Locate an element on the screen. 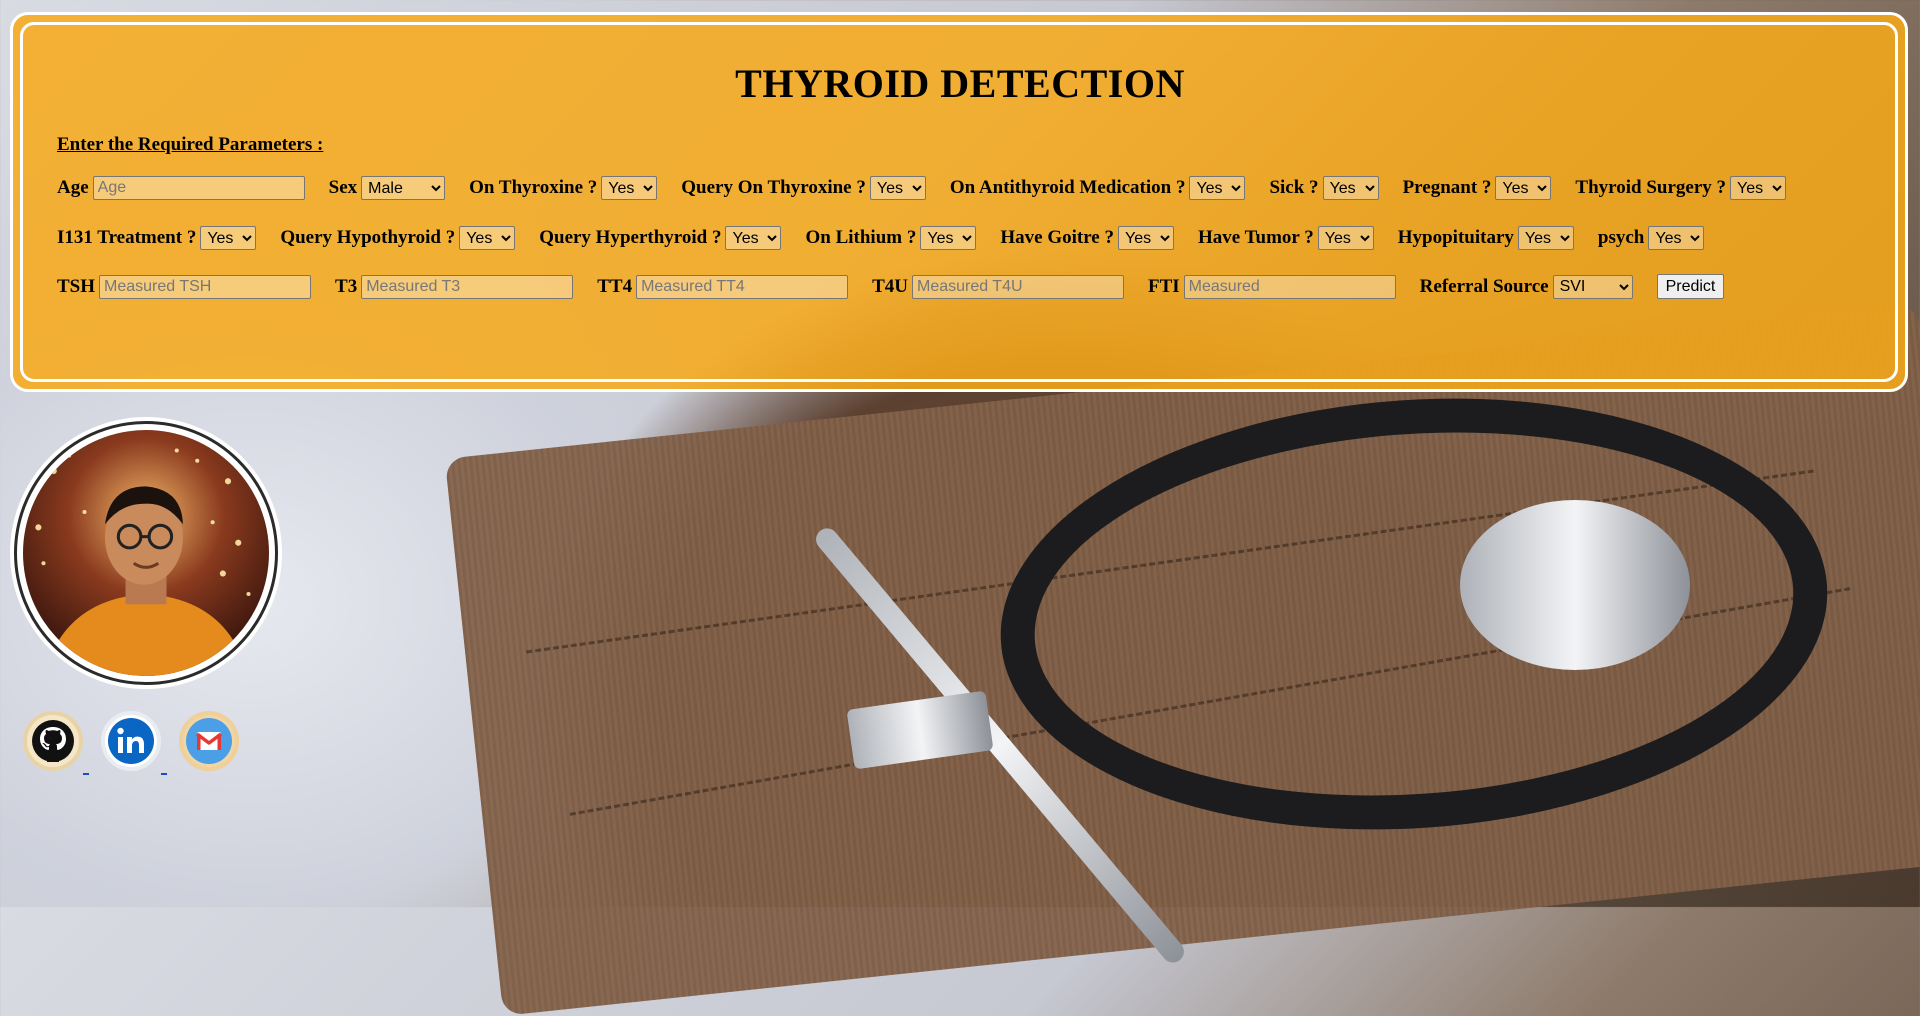  referral-source-select: SVI is located at coordinates (1592, 286).